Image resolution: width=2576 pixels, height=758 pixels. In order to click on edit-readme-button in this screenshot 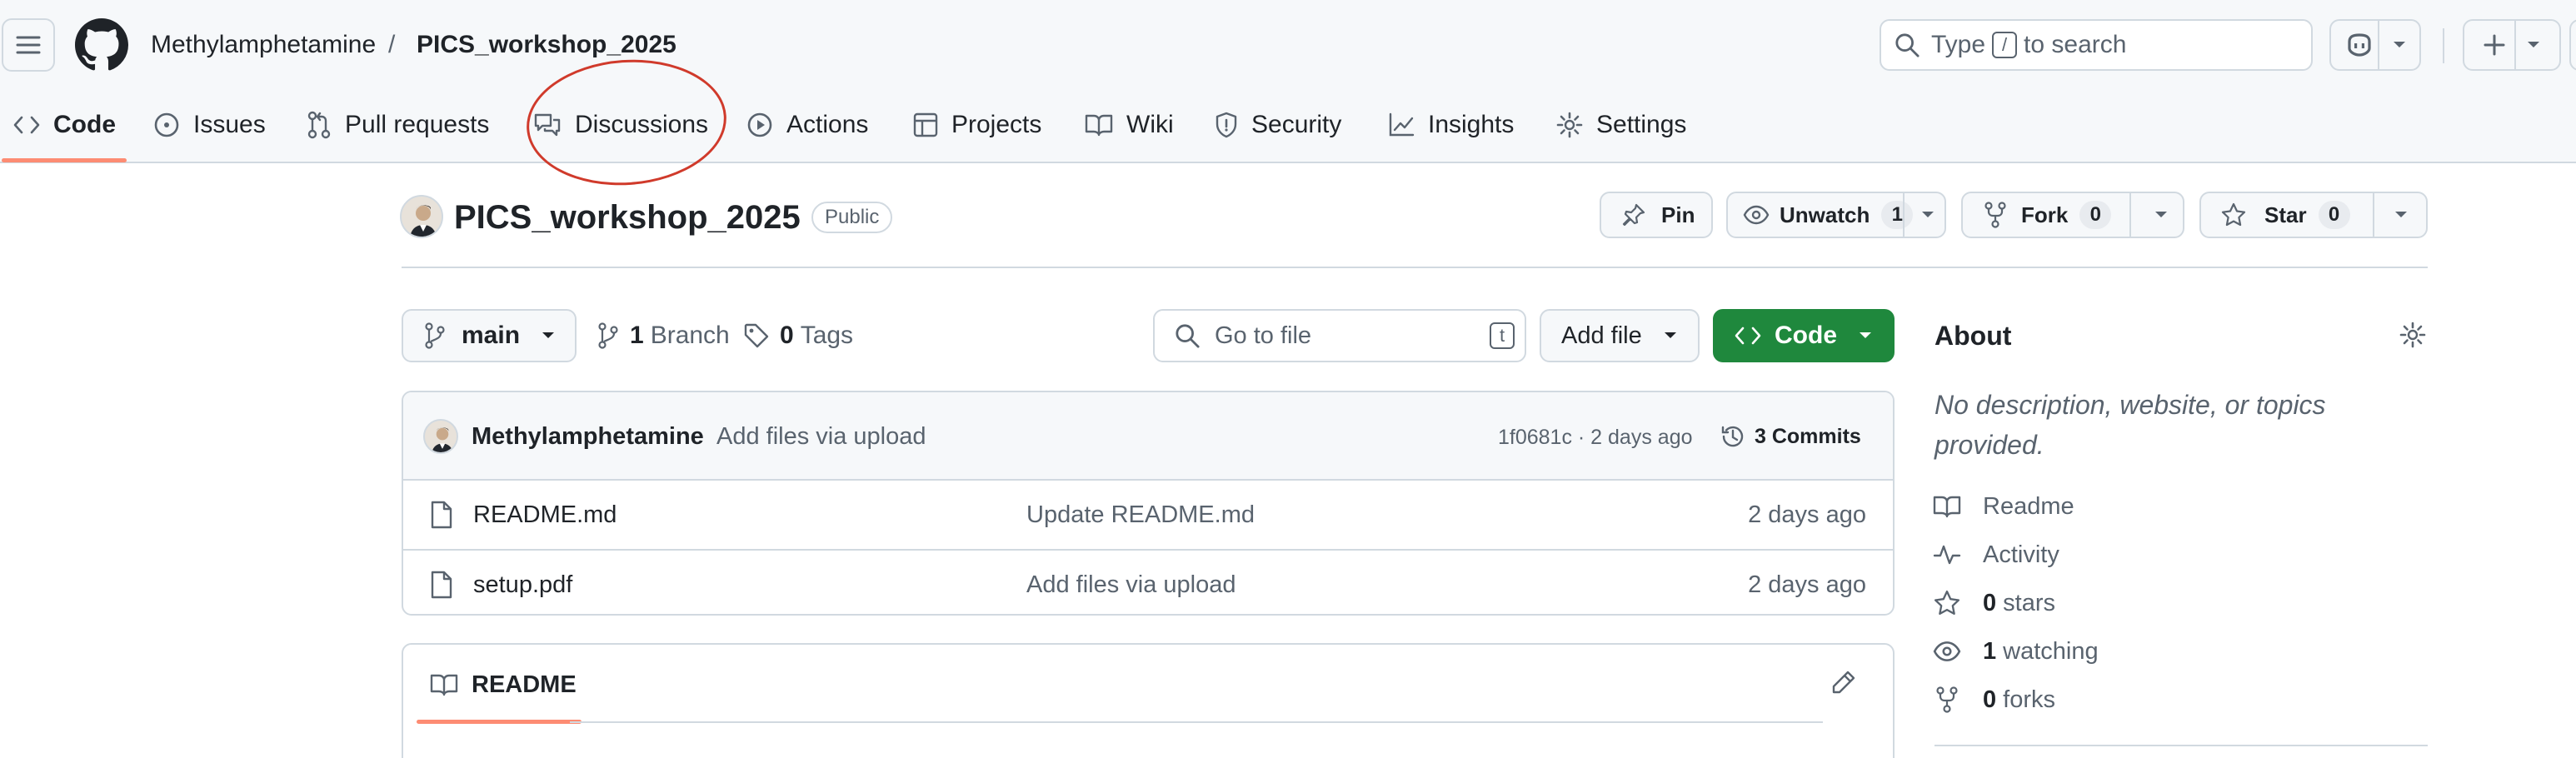, I will do `click(1844, 684)`.